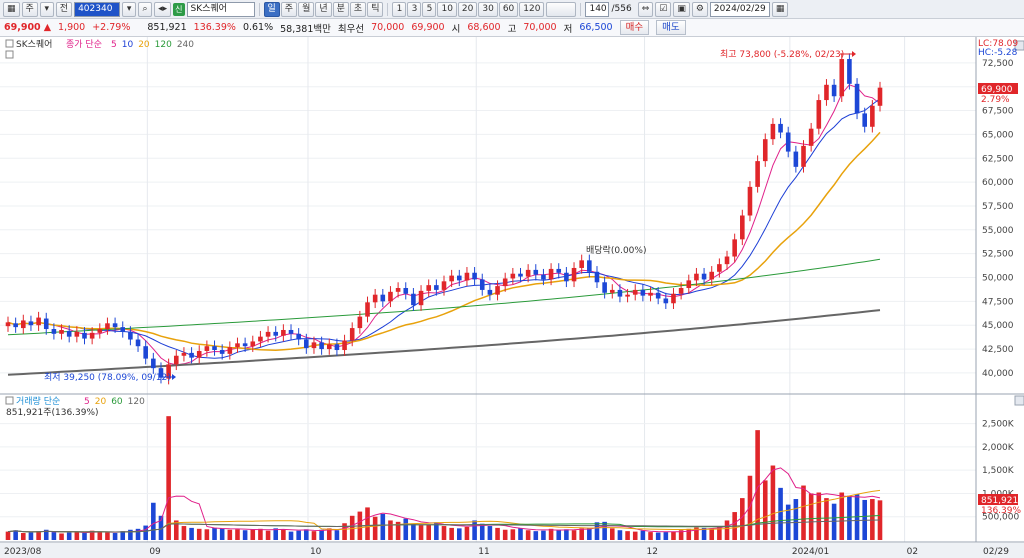 The image size is (1024, 558). What do you see at coordinates (351, 29) in the screenshot?
I see `best-quote-label: 최우선` at bounding box center [351, 29].